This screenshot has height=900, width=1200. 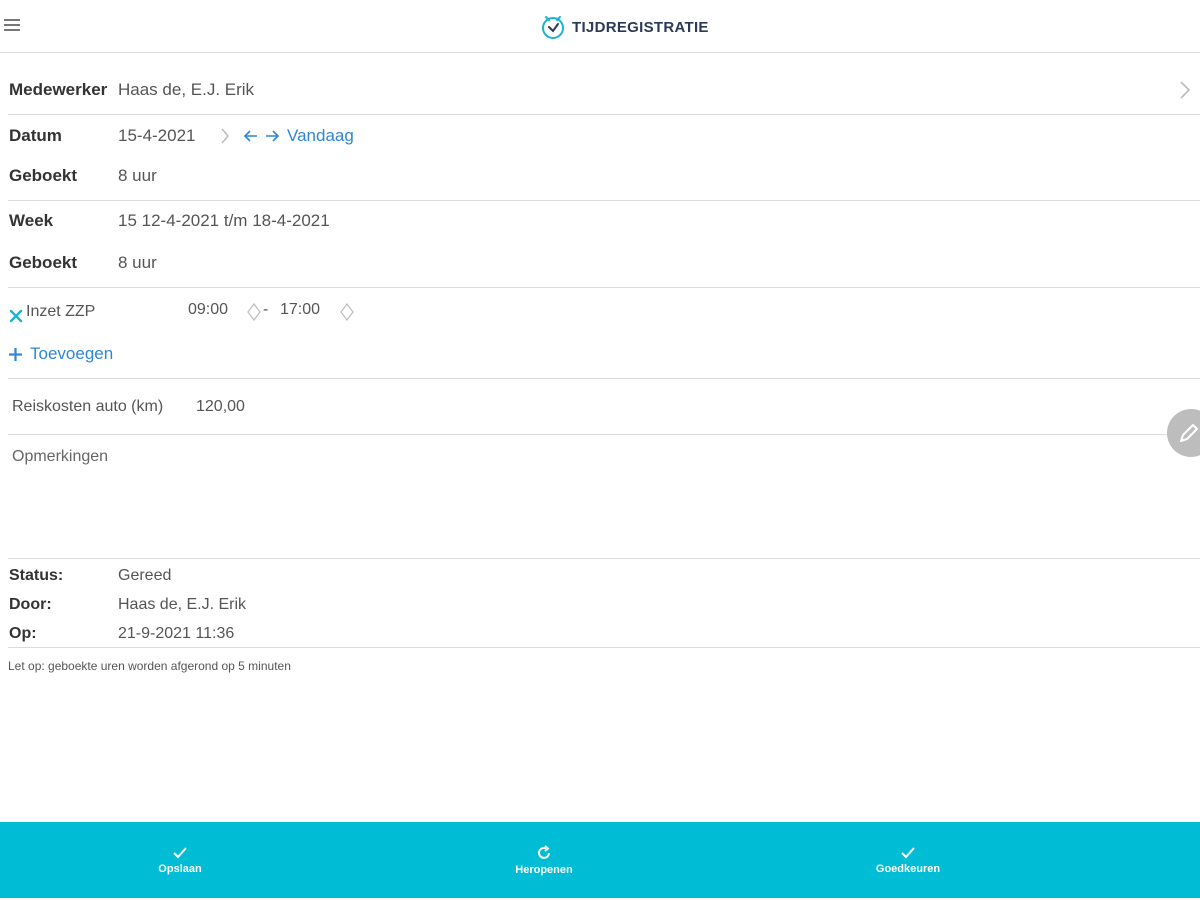 What do you see at coordinates (186, 89) in the screenshot?
I see `employee-value: Haas de, E.J. Erik` at bounding box center [186, 89].